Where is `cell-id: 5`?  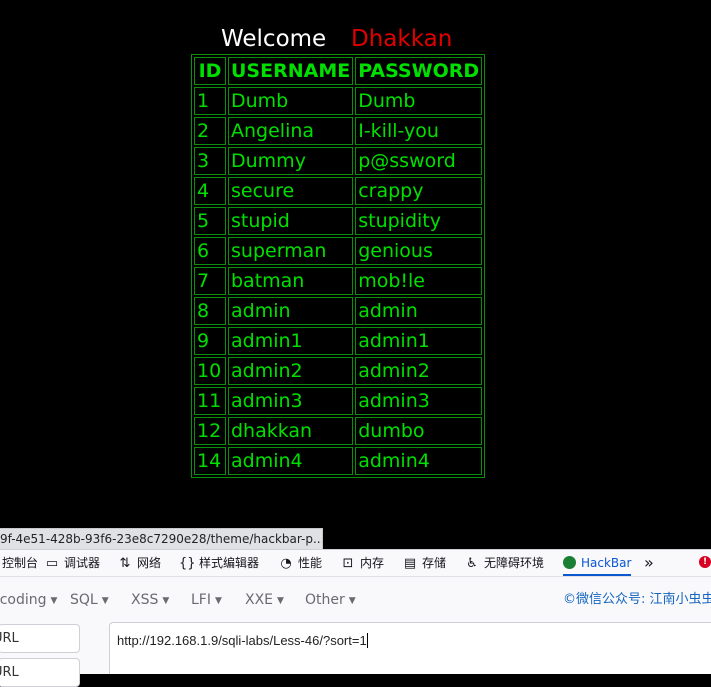
cell-id: 5 is located at coordinates (210, 221).